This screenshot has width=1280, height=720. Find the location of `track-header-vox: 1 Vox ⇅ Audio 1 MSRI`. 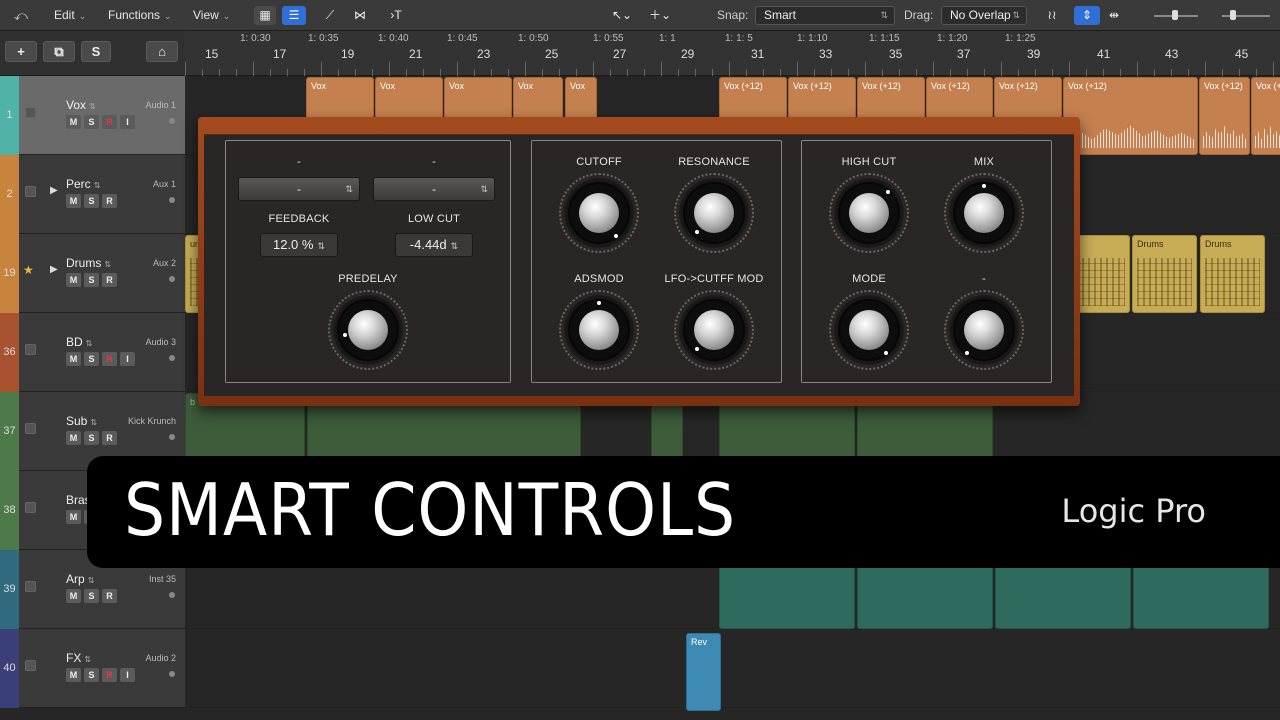

track-header-vox: 1 Vox ⇅ Audio 1 MSRI is located at coordinates (92, 115).